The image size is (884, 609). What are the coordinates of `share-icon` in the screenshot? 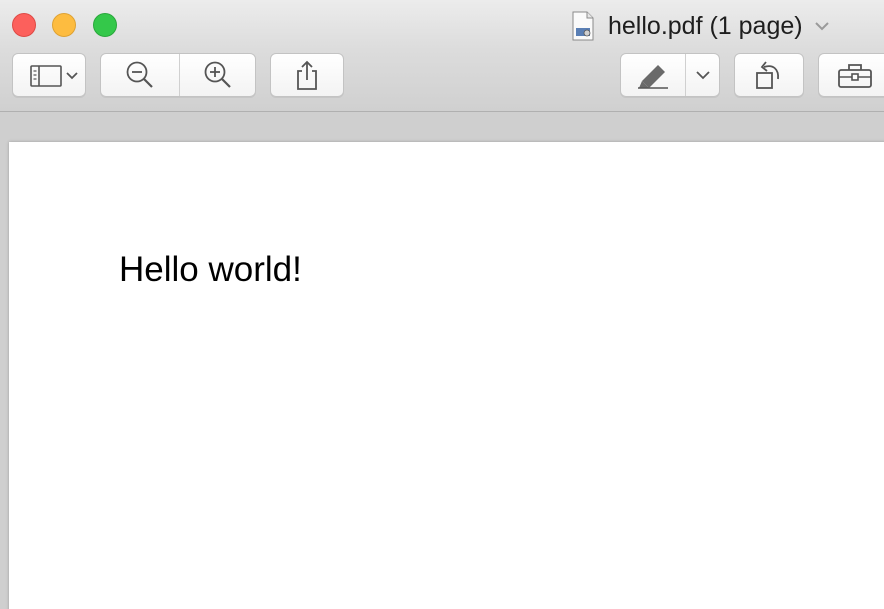 It's located at (307, 75).